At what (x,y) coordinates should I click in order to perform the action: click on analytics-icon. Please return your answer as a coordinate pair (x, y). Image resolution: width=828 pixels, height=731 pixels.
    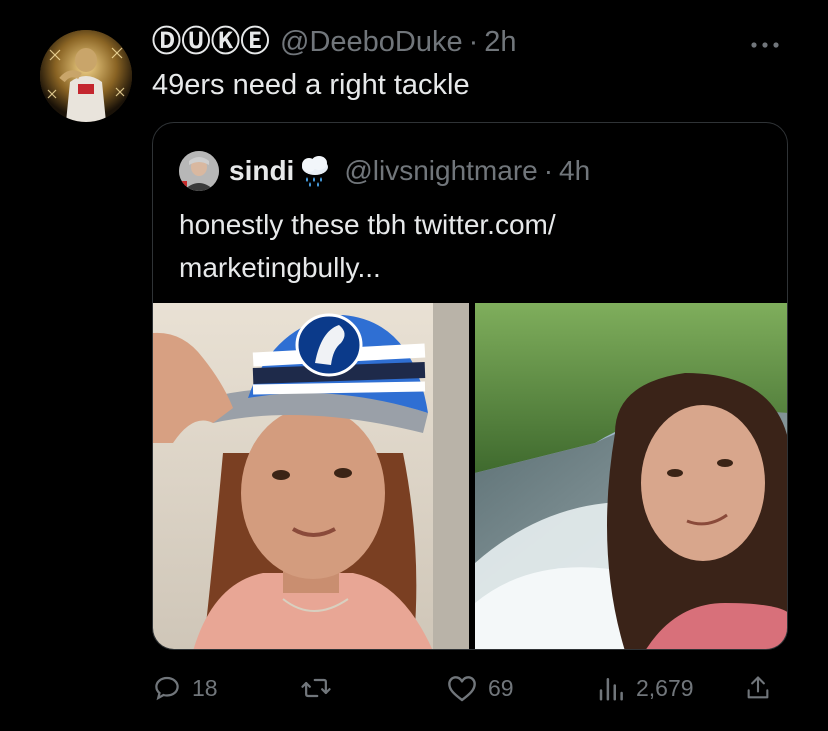
    Looking at the image, I should click on (611, 688).